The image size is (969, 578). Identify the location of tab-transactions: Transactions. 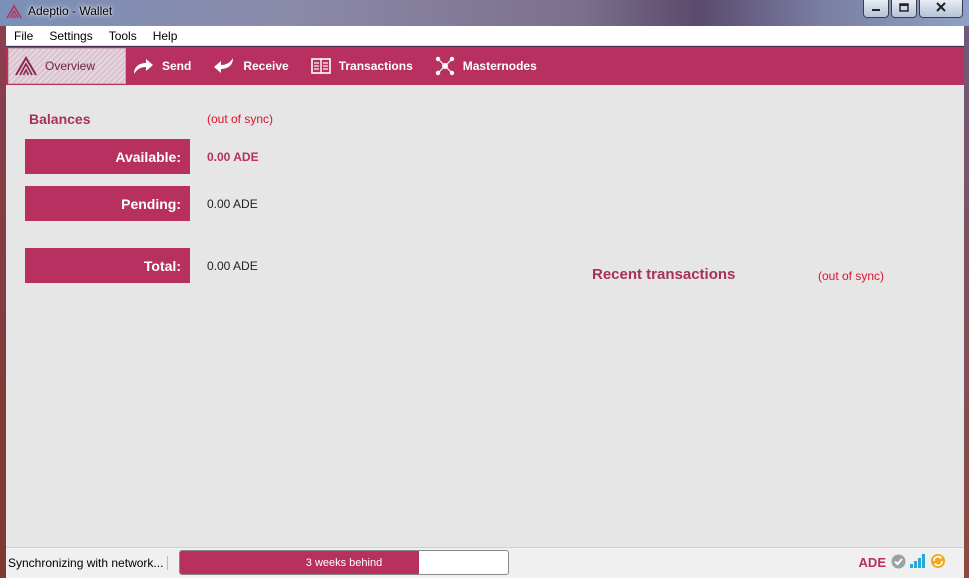
(367, 66).